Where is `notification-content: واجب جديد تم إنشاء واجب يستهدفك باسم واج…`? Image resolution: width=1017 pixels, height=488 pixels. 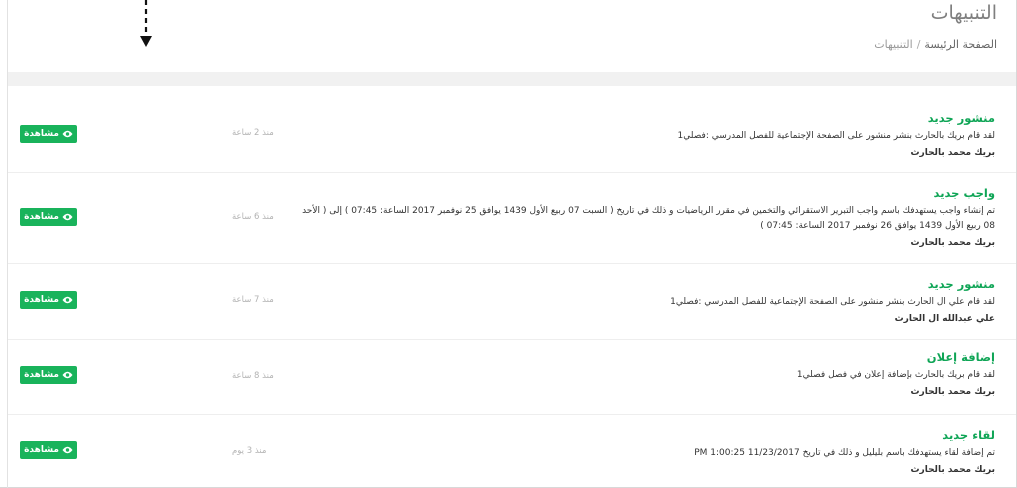
notification-content: واجب جديد تم إنشاء واجب يستهدفك باسم واج… is located at coordinates (645, 218).